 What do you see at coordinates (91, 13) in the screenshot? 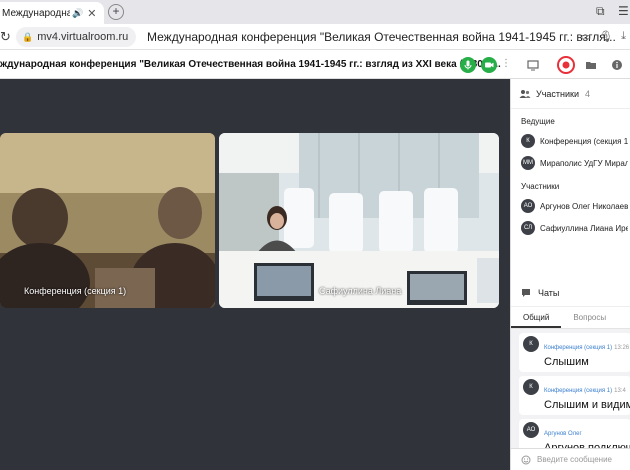
I see `close-icon: ✕` at bounding box center [91, 13].